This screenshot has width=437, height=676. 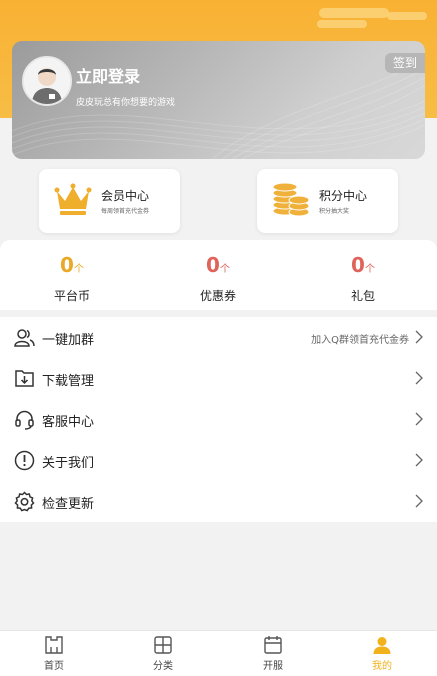 I want to click on stats-panel: 0个 平台币 0个 优惠券 0个 礼包, so click(x=218, y=275).